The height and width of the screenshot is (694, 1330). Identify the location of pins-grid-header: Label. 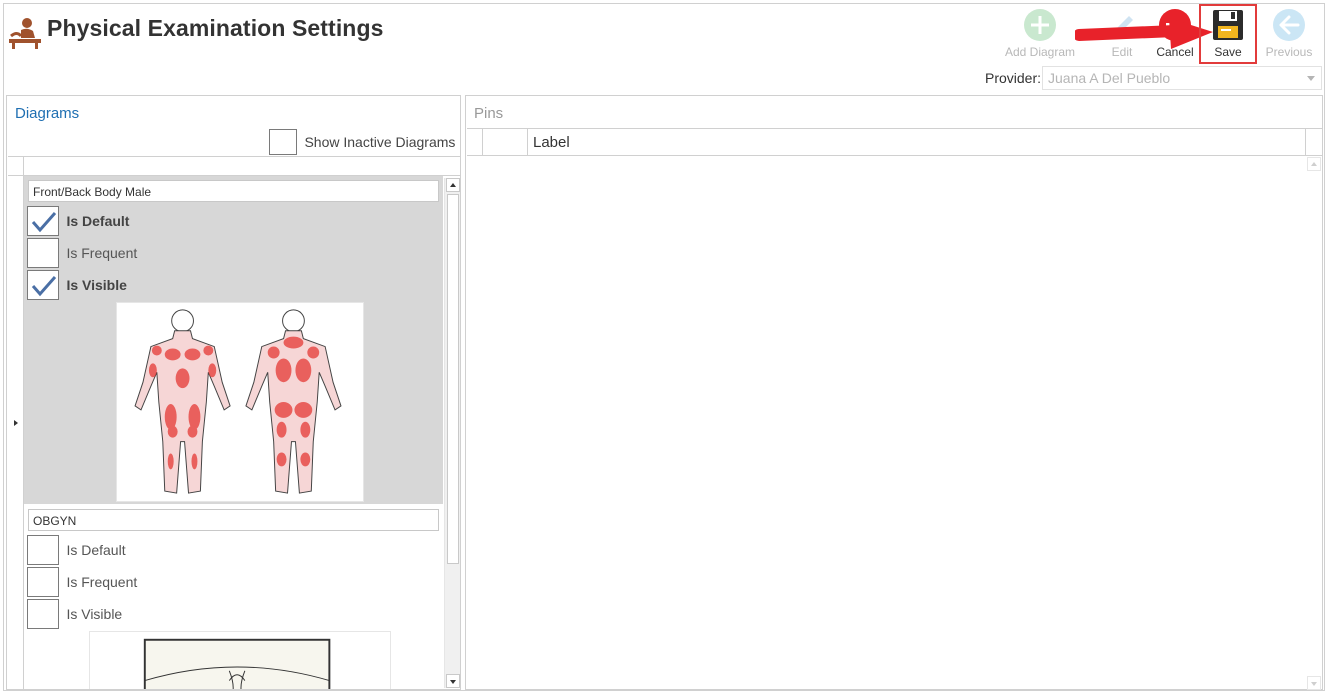
(894, 142).